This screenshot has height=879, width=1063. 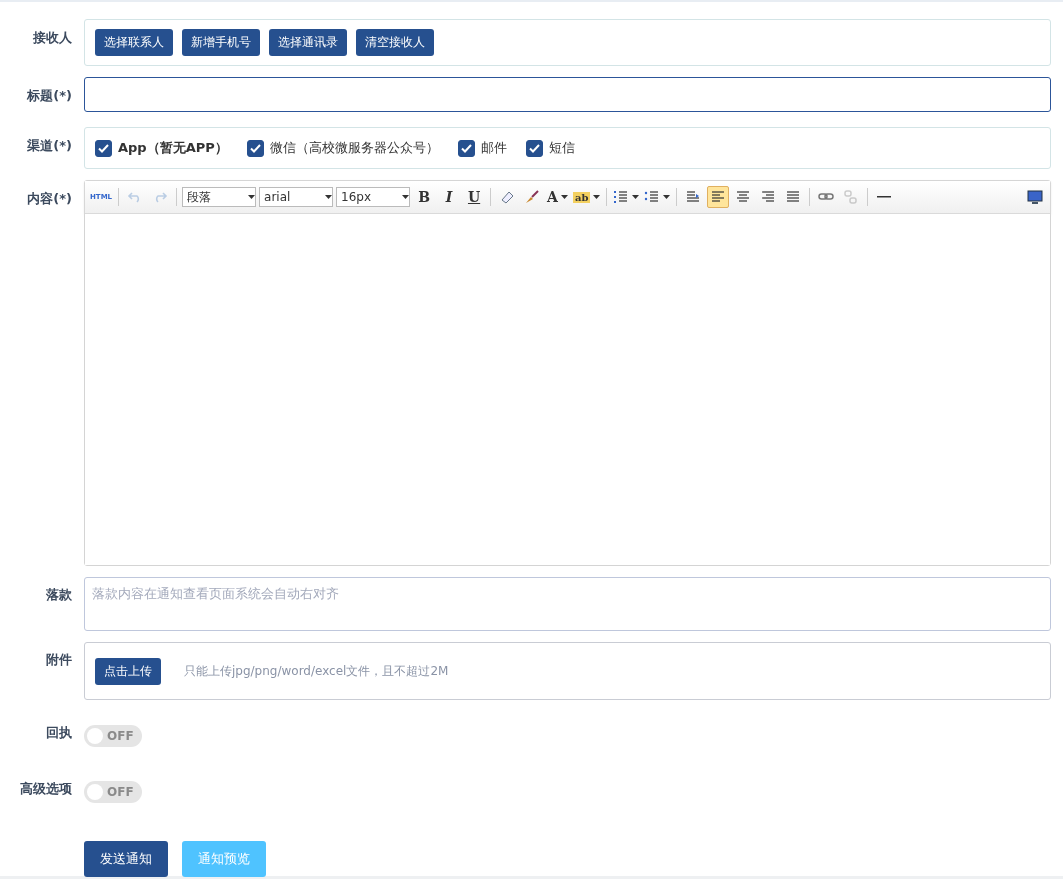 I want to click on field-label: 标题(*), so click(x=49, y=96).